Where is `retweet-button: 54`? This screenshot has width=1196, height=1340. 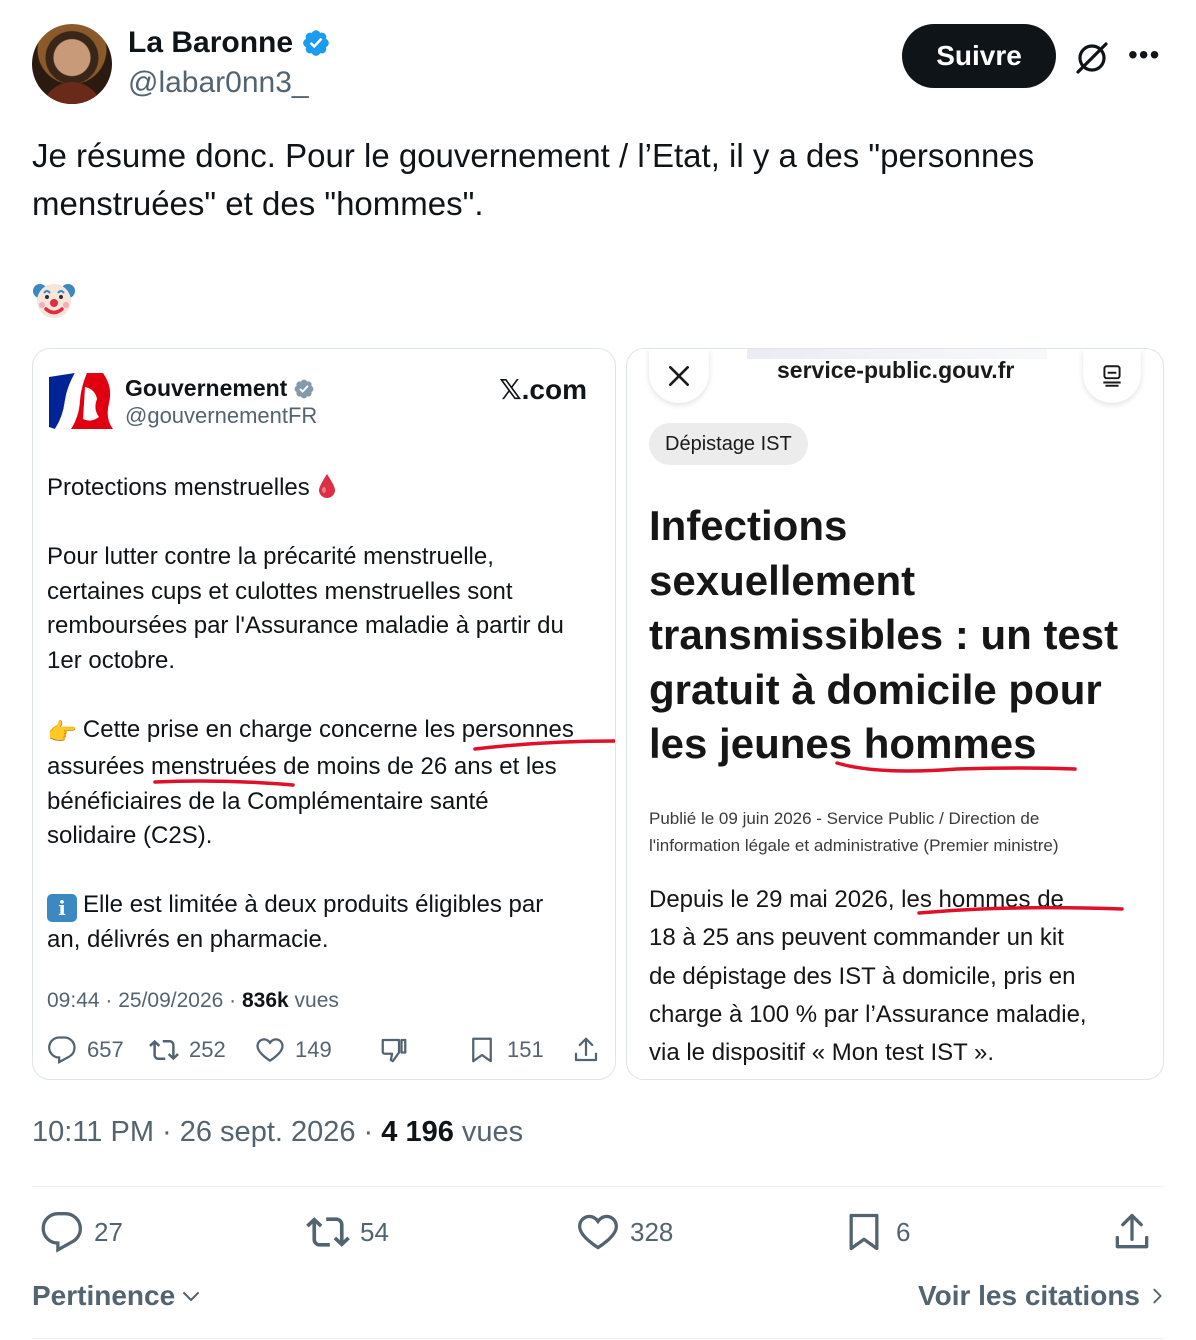
retweet-button: 54 is located at coordinates (347, 1232).